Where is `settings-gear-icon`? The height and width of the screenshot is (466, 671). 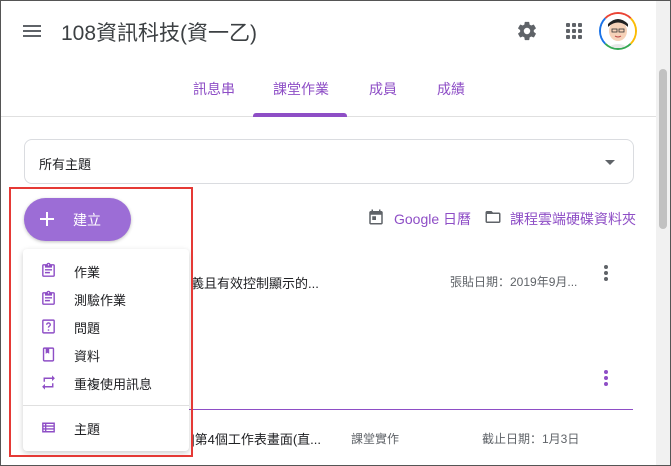
settings-gear-icon is located at coordinates (527, 31).